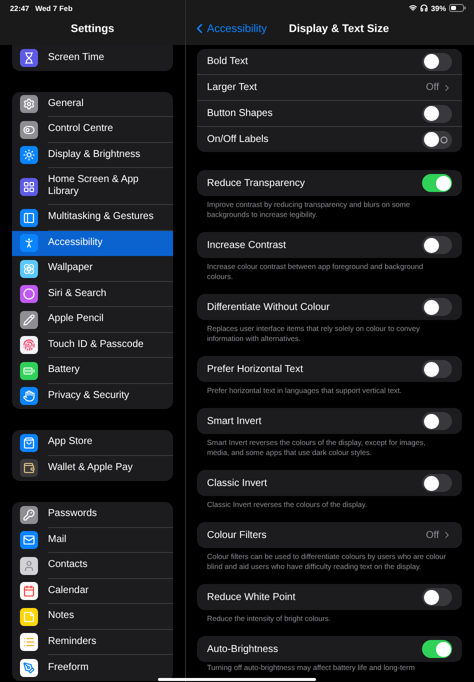 This screenshot has width=474, height=682. Describe the element at coordinates (29, 565) in the screenshot. I see `contact-icon` at that location.